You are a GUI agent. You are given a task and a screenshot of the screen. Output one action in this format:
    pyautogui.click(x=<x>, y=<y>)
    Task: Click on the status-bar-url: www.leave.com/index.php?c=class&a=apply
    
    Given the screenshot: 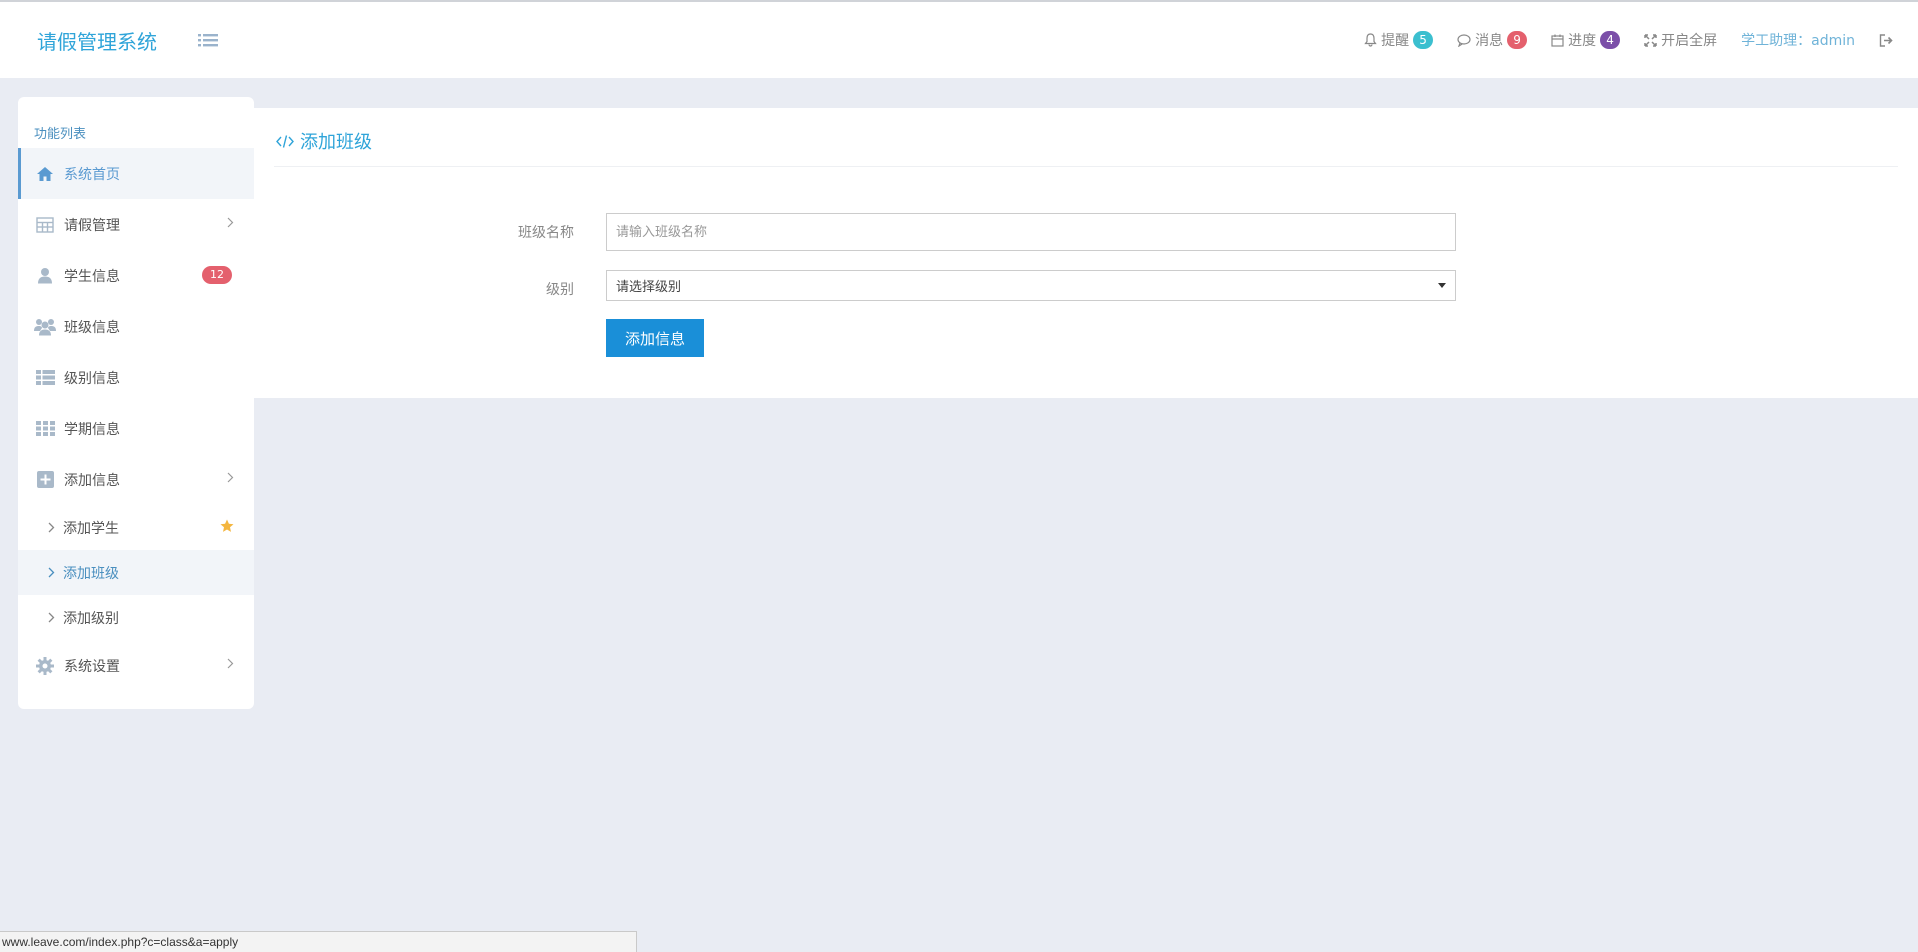 What is the action you would take?
    pyautogui.click(x=318, y=941)
    